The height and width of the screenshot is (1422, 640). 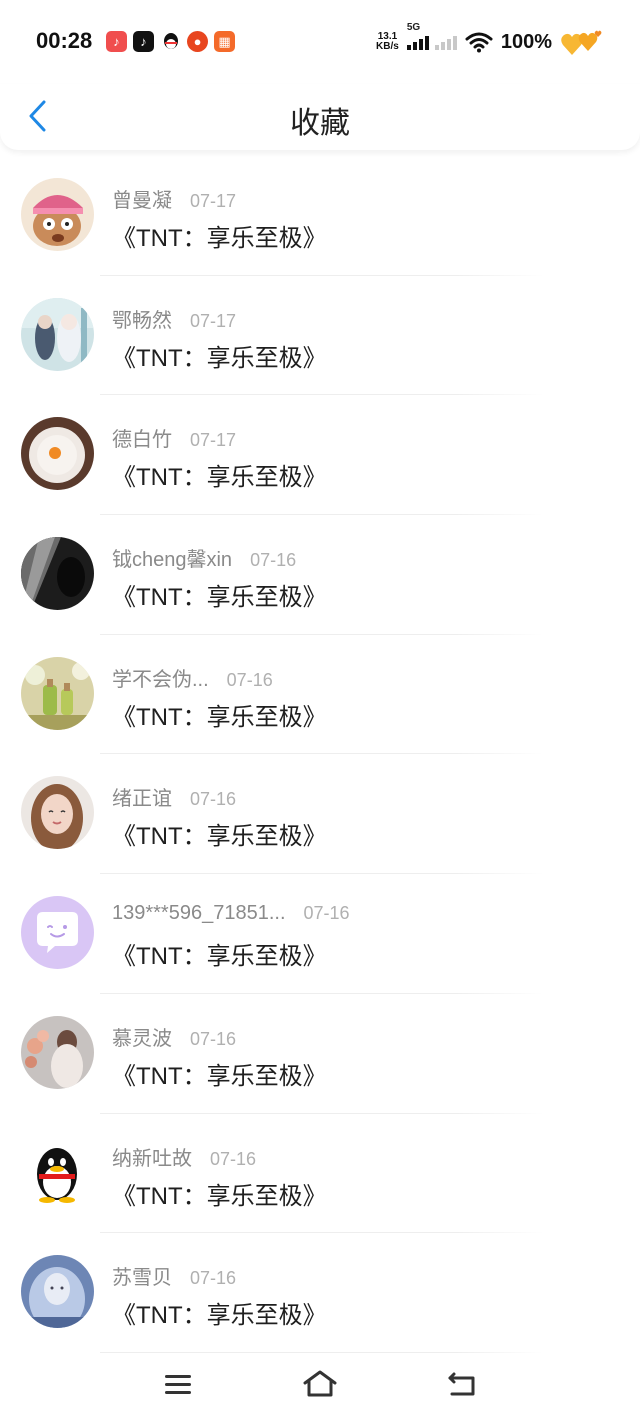 What do you see at coordinates (57, 1052) in the screenshot?
I see `flowers-avatar` at bounding box center [57, 1052].